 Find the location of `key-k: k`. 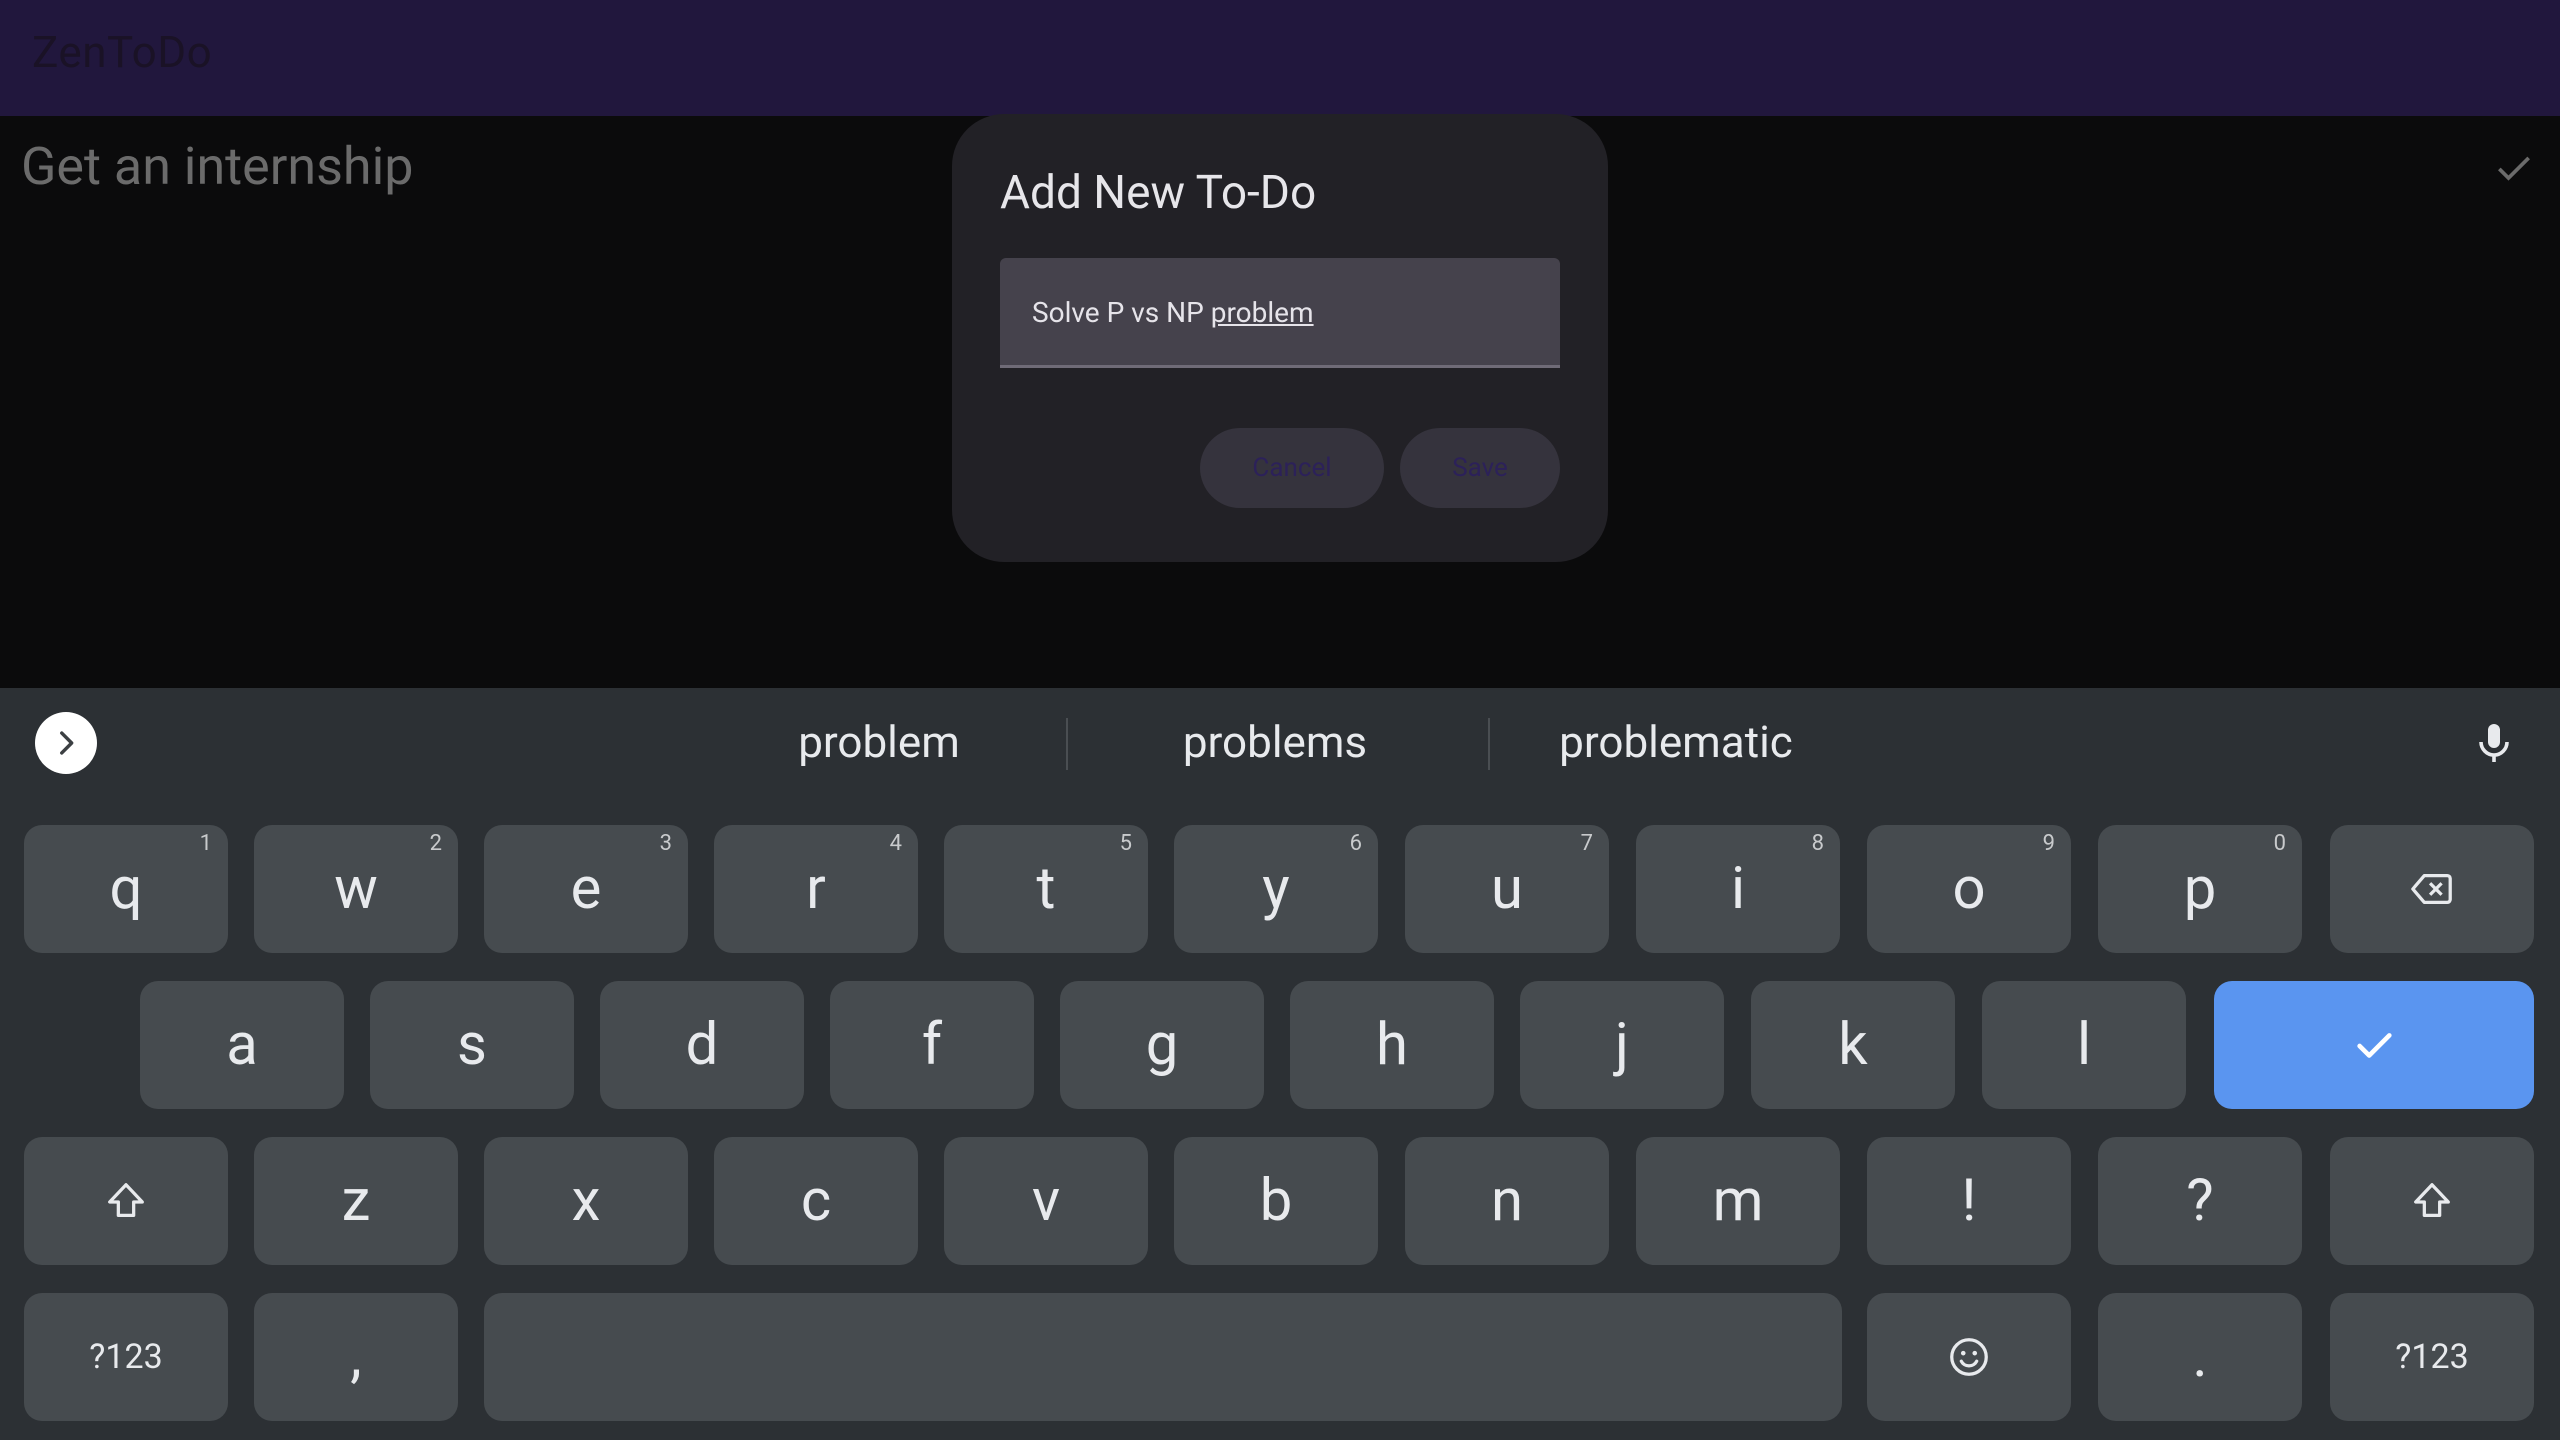

key-k: k is located at coordinates (1853, 1045).